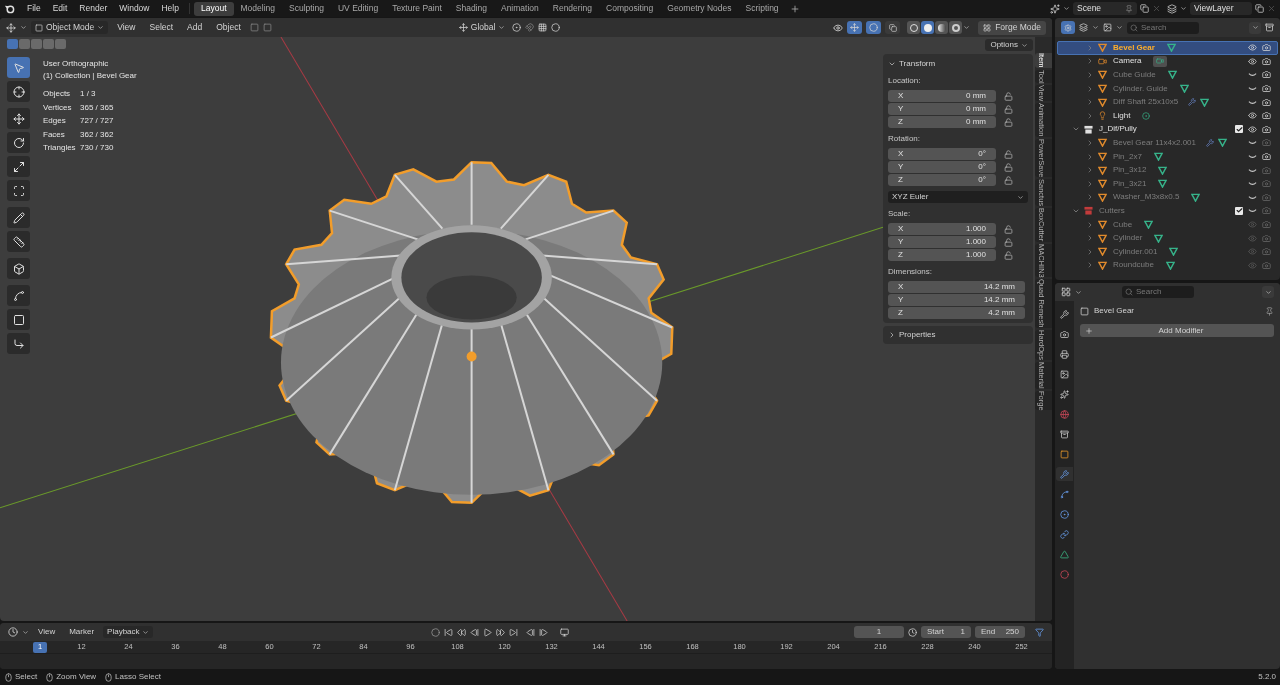 This screenshot has width=1280, height=685. Describe the element at coordinates (257, 8) in the screenshot. I see `workspace-tab: Modeling` at that location.